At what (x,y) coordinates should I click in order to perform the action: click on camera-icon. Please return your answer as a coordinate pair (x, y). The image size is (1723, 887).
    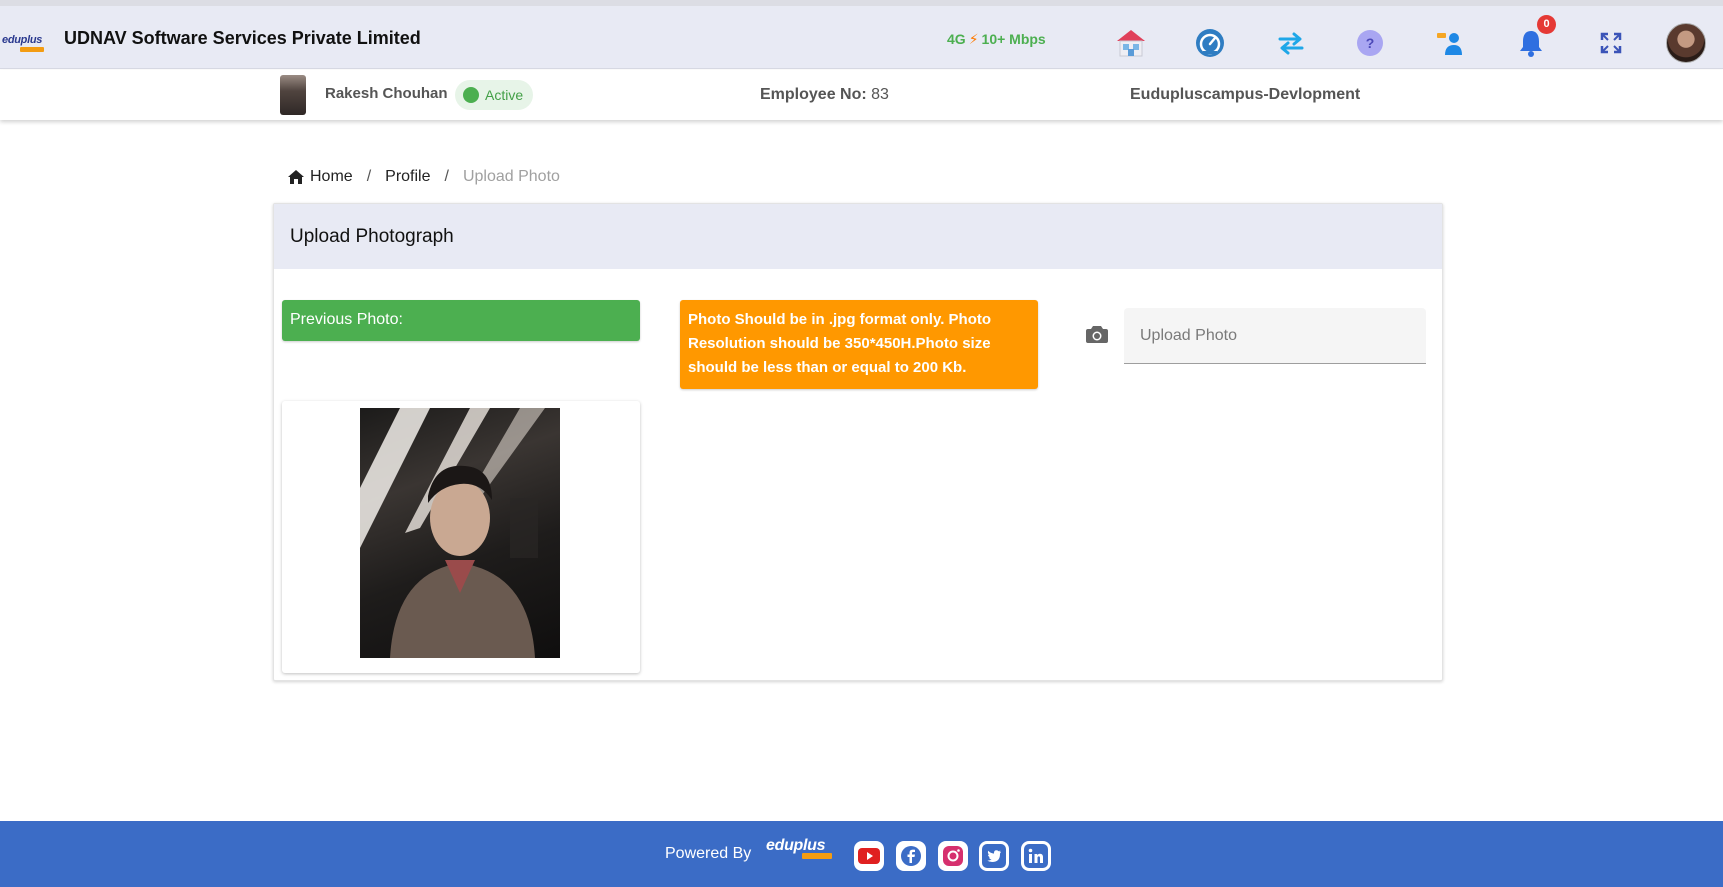
    Looking at the image, I should click on (1097, 334).